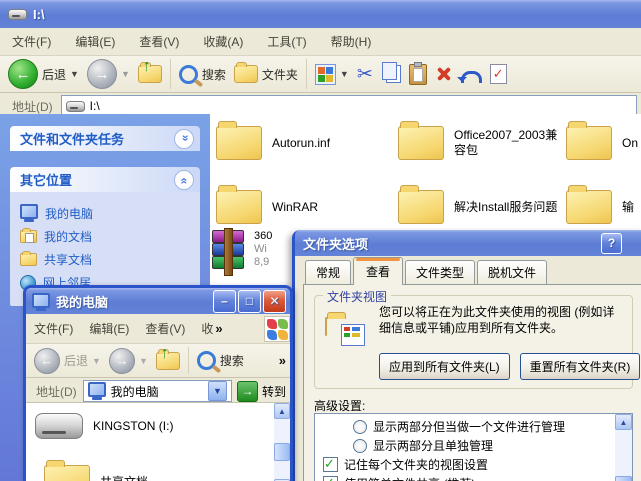 The height and width of the screenshot is (481, 641). Describe the element at coordinates (497, 320) in the screenshot. I see `folder-view-description: 您可以将正在为此文件夹使用的视图 (例如详细信息或平铺)应用到所有文件夹。` at that location.